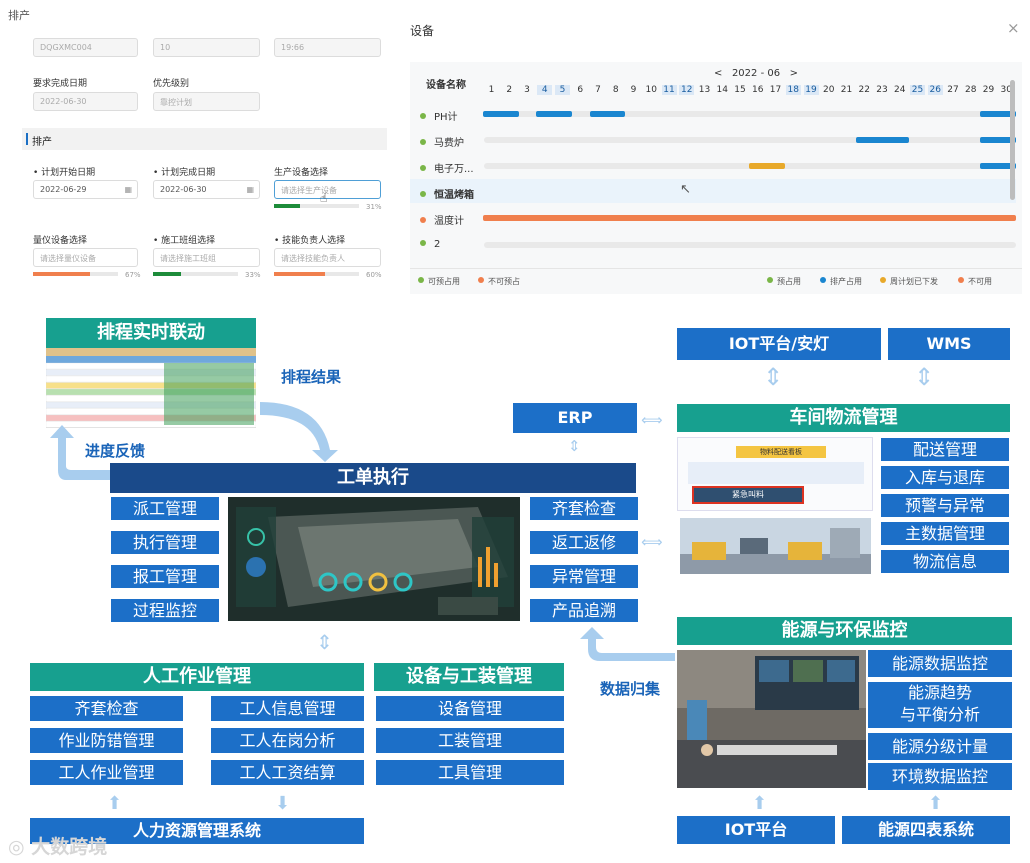  I want to click on divider, so click(716, 268).